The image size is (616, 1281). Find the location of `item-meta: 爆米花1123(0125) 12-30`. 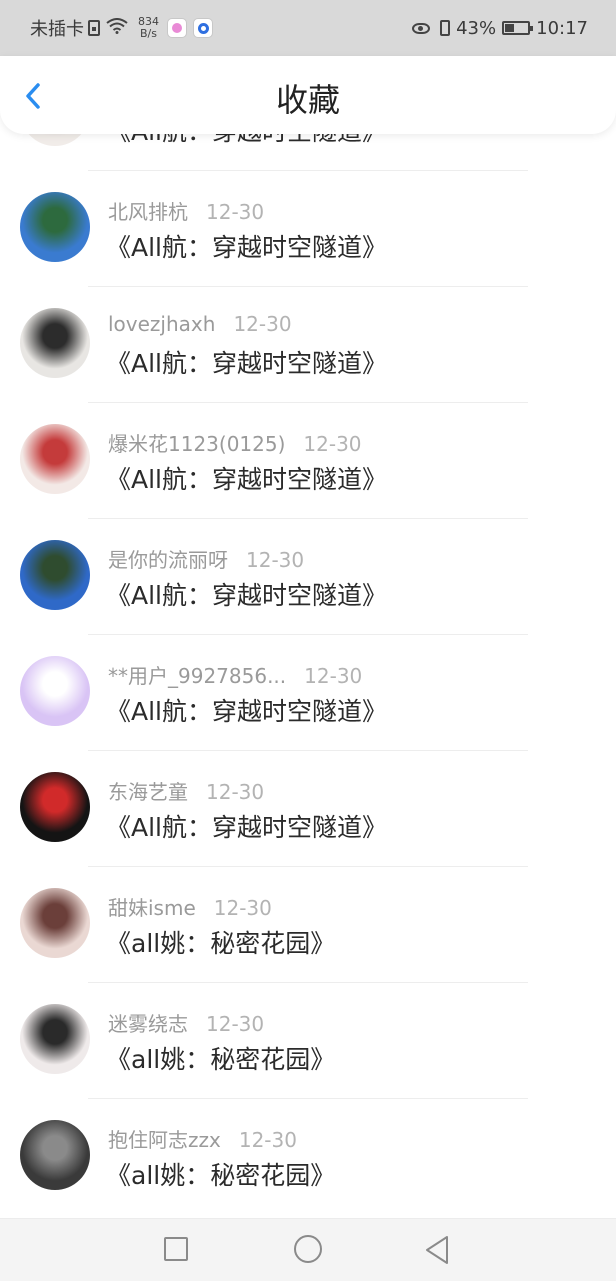

item-meta: 爆米花1123(0125) 12-30 is located at coordinates (235, 442).